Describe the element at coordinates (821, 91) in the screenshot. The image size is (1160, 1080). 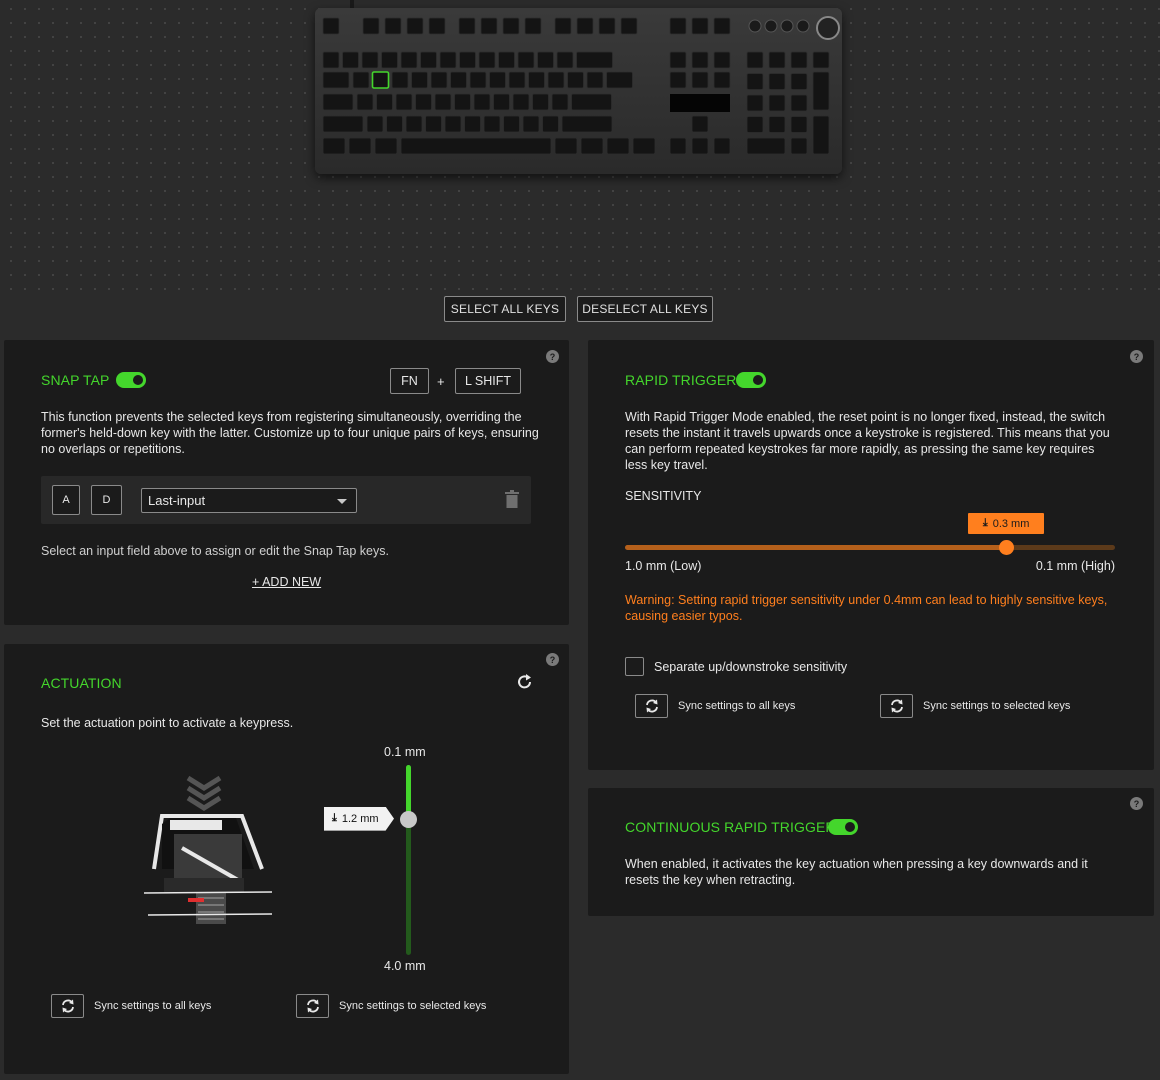
I see `key-num-plus` at that location.